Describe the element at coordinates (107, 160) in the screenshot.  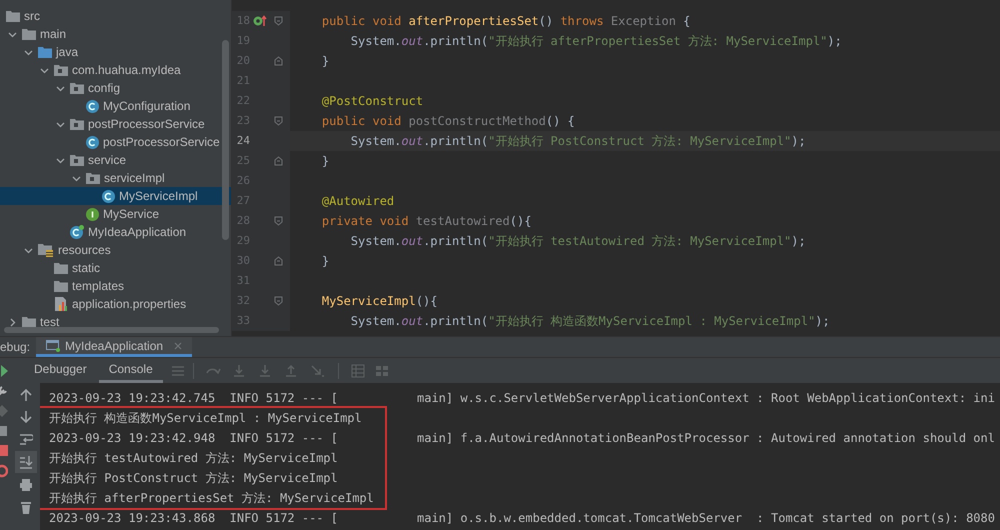
I see `tree-item-label: service` at that location.